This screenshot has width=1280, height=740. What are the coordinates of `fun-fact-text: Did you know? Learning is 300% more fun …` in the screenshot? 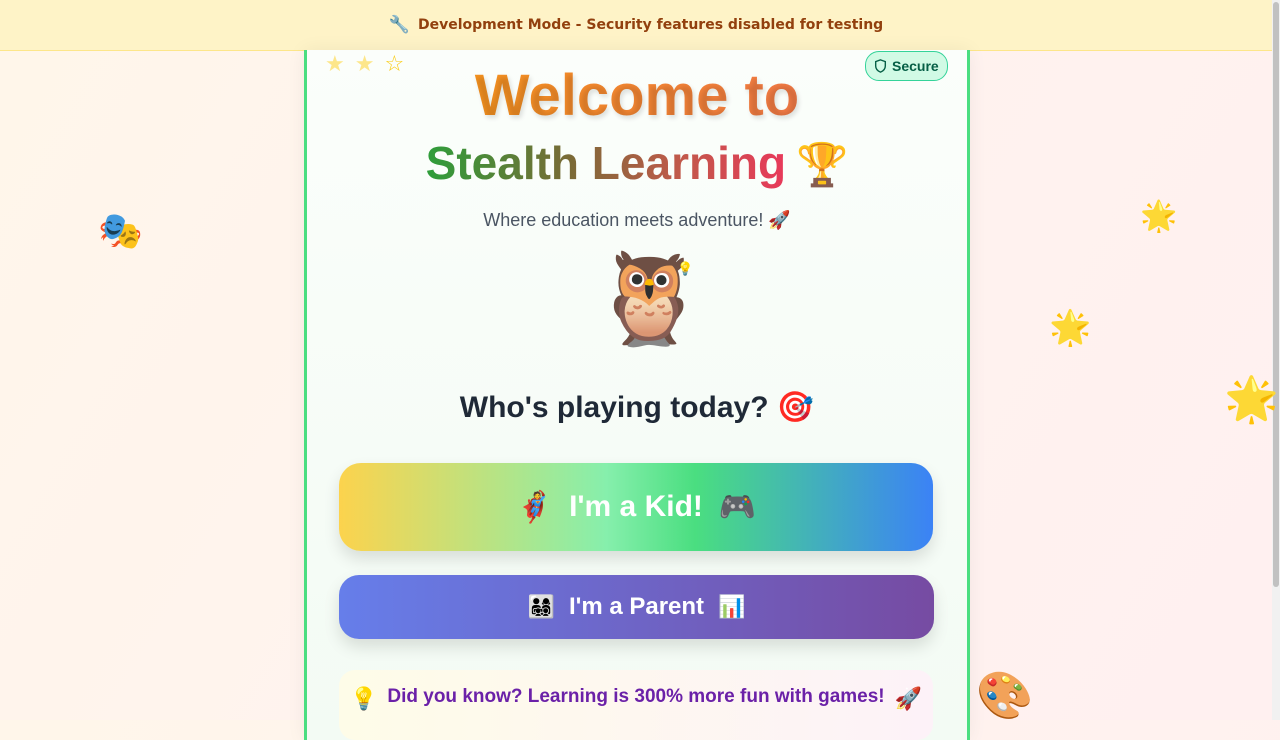 It's located at (636, 696).